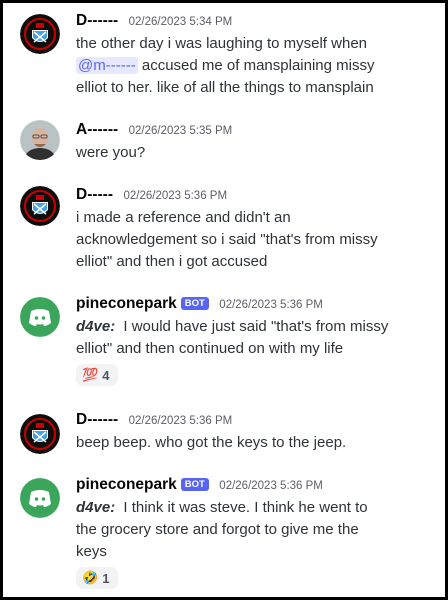 This screenshot has width=448, height=600. I want to click on avatar-photo-icon, so click(40, 140).